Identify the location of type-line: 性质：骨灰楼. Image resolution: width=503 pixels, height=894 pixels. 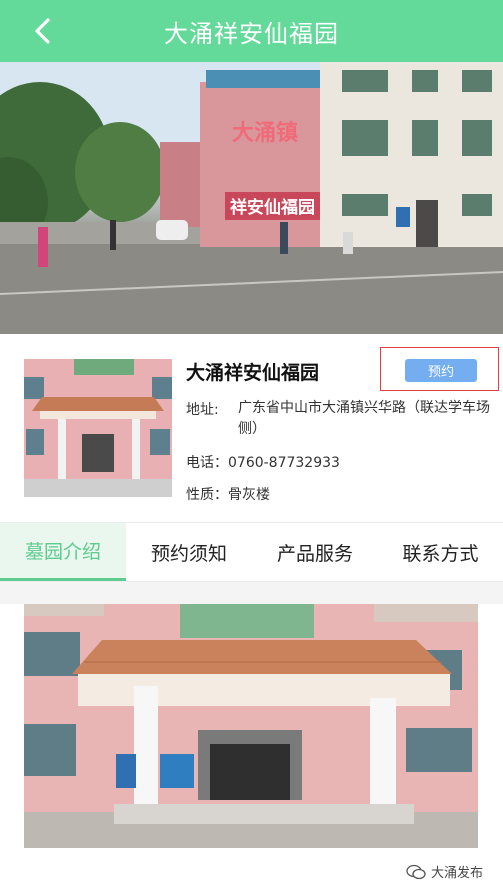
(228, 495).